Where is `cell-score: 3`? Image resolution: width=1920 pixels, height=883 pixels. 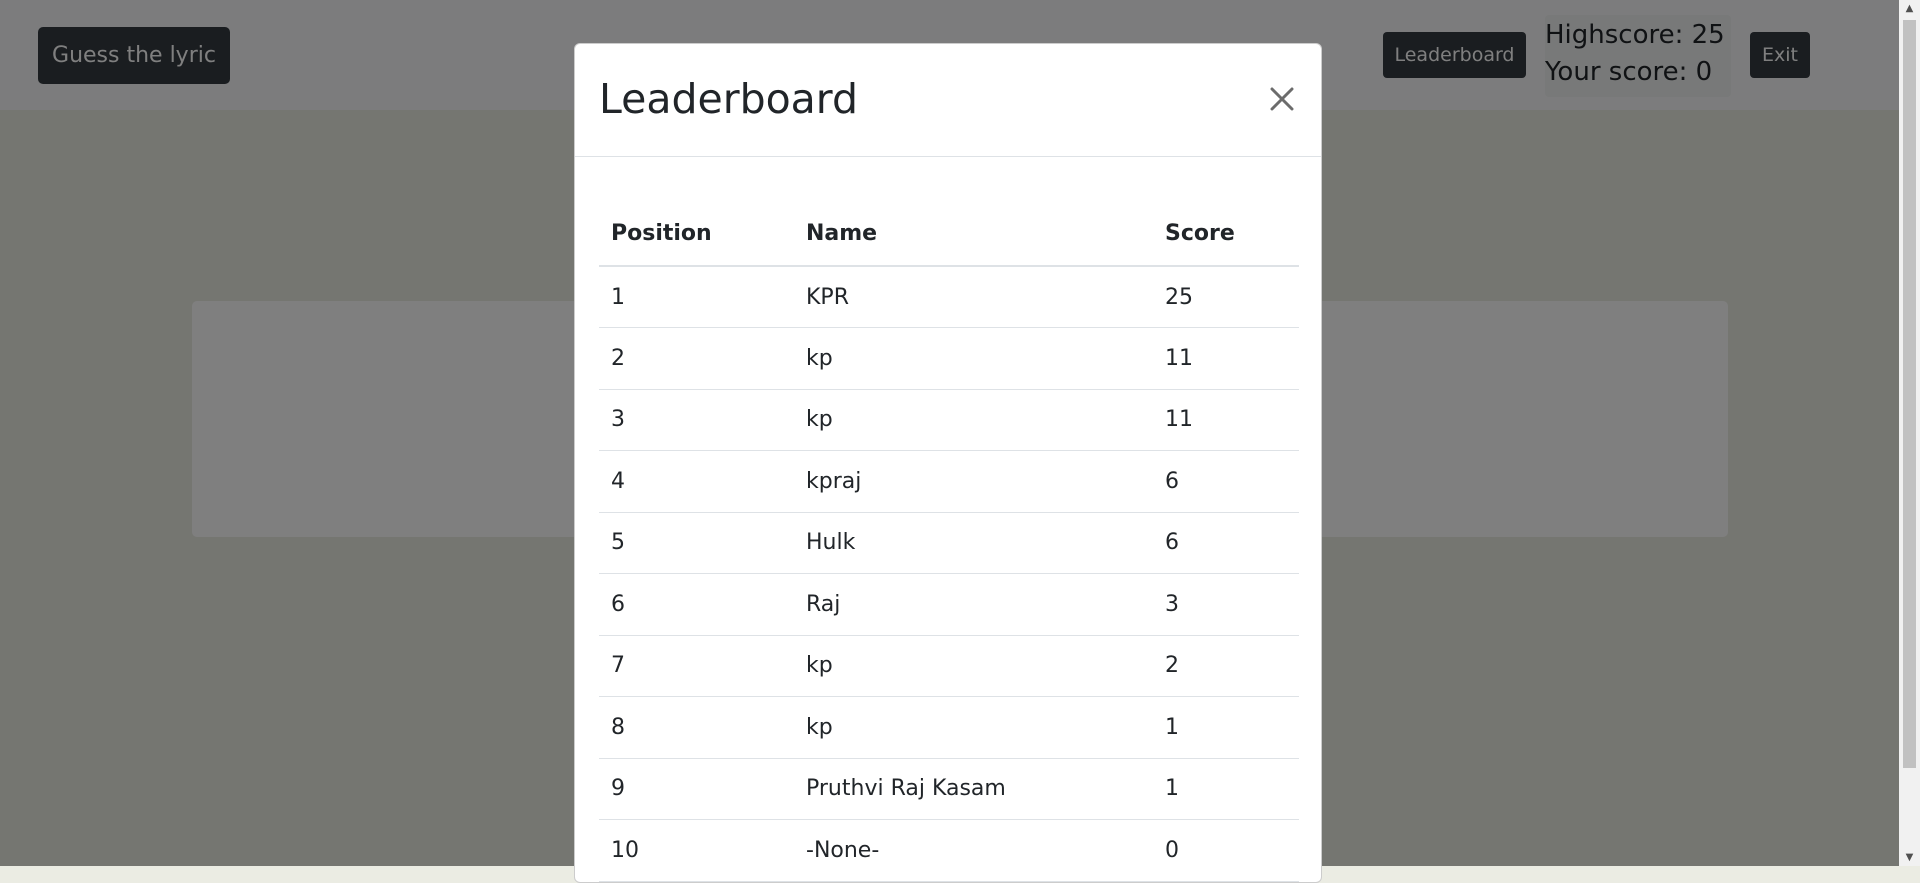
cell-score: 3 is located at coordinates (1226, 604).